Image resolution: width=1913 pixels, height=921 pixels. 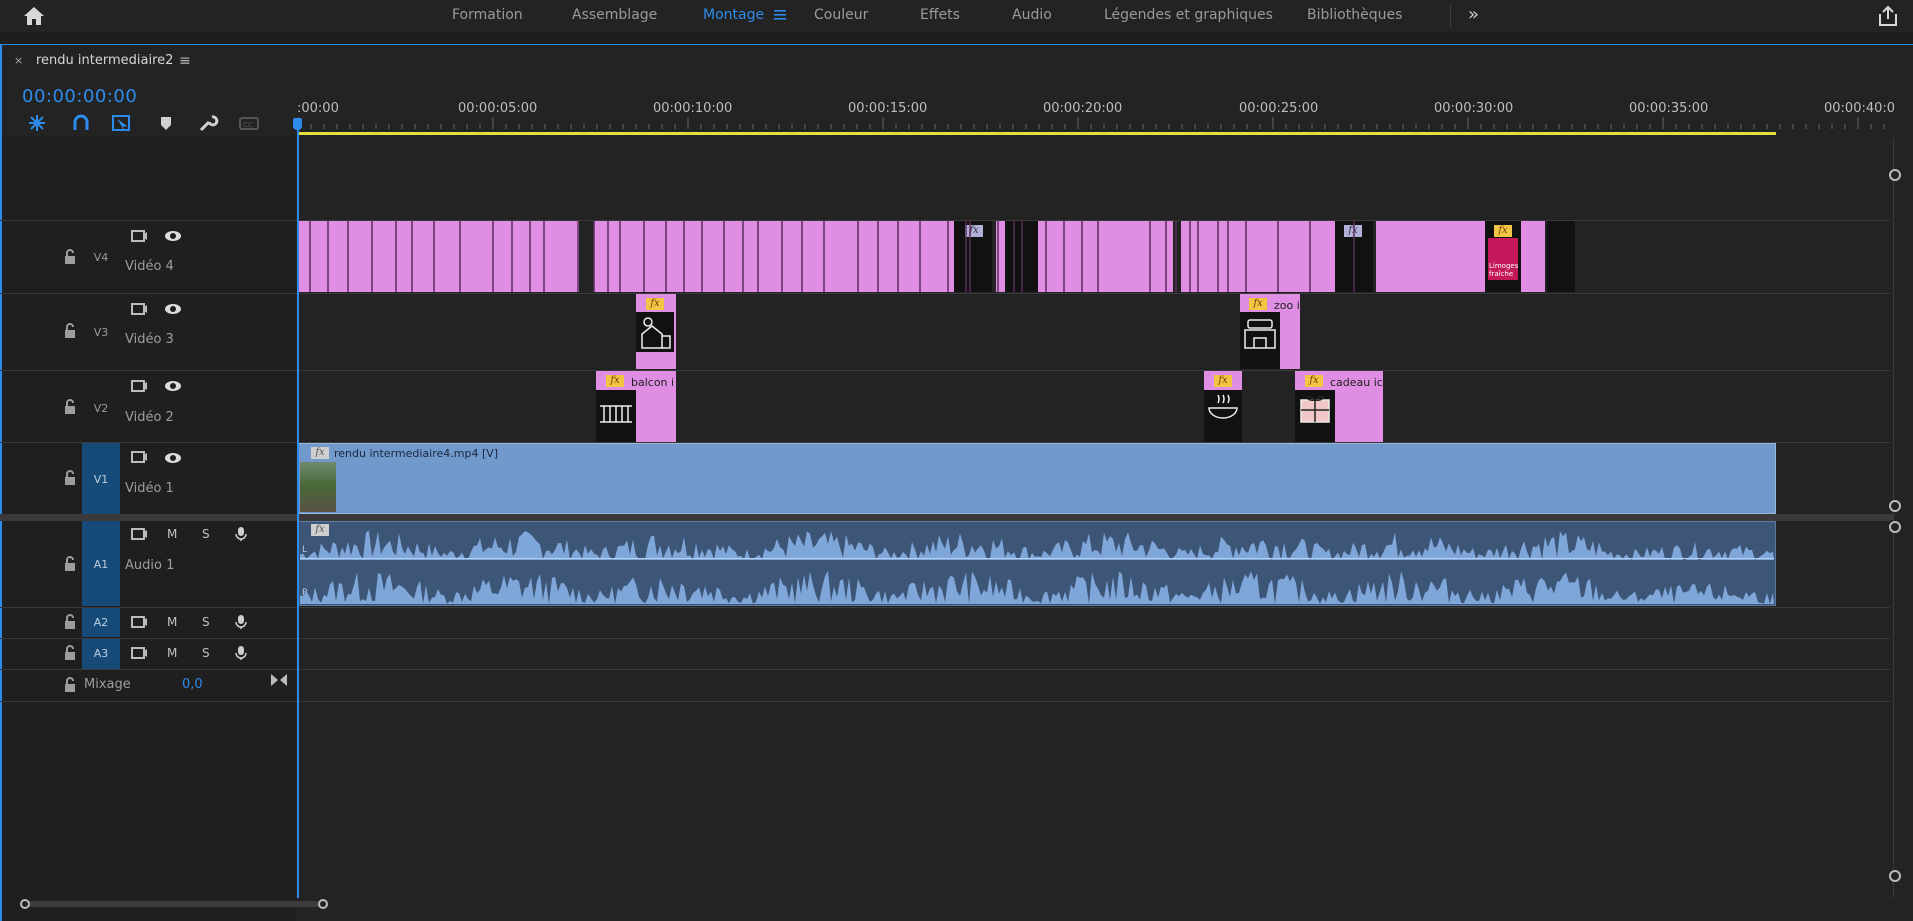 What do you see at coordinates (18, 60) in the screenshot?
I see `close-sequence-icon: ×` at bounding box center [18, 60].